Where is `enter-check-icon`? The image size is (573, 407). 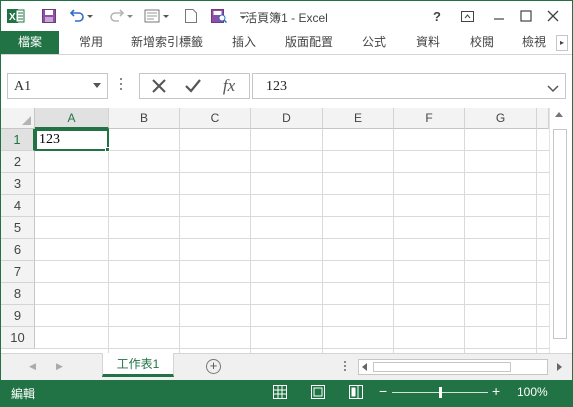
enter-check-icon is located at coordinates (193, 86).